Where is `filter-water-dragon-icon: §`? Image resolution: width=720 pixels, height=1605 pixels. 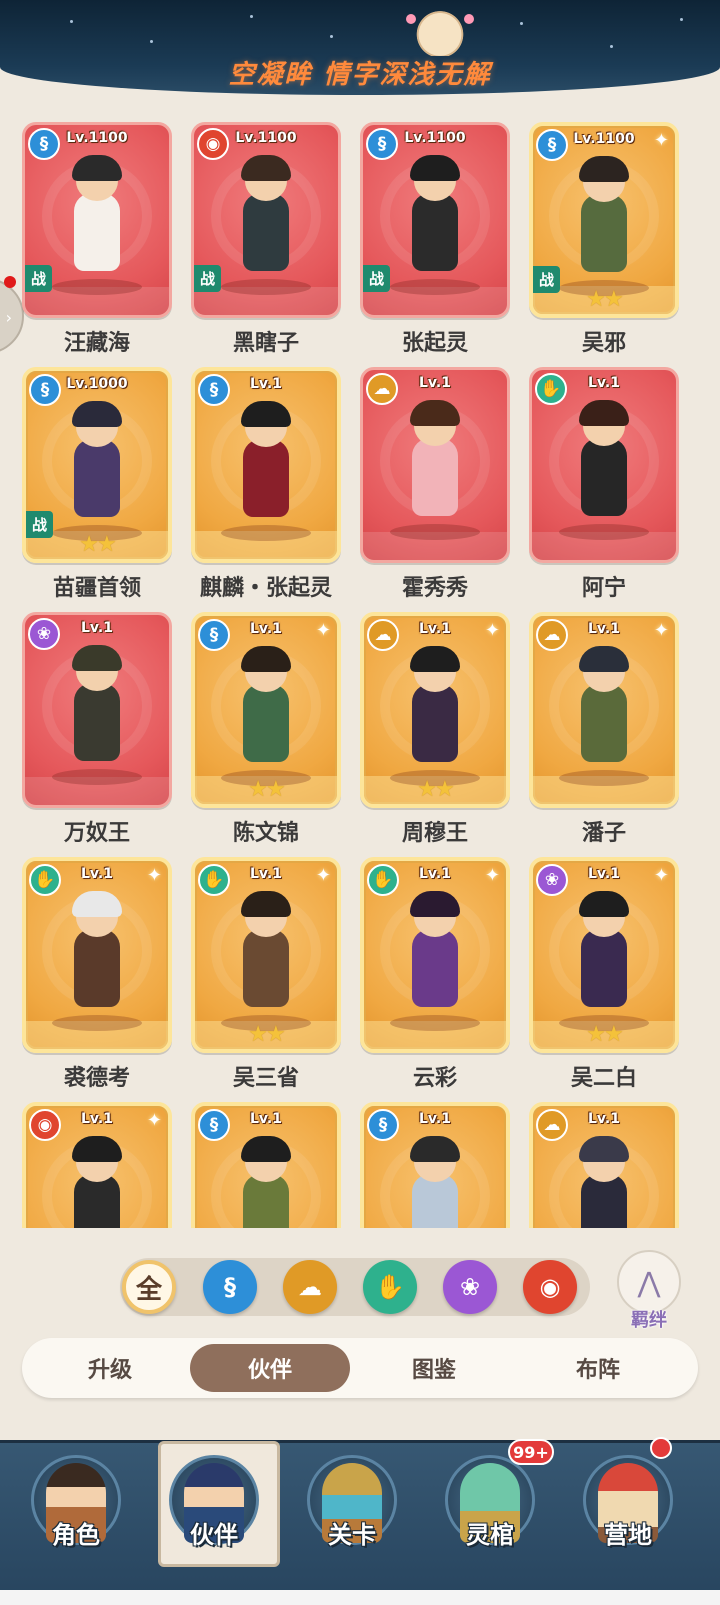
filter-water-dragon-icon: § is located at coordinates (230, 1287).